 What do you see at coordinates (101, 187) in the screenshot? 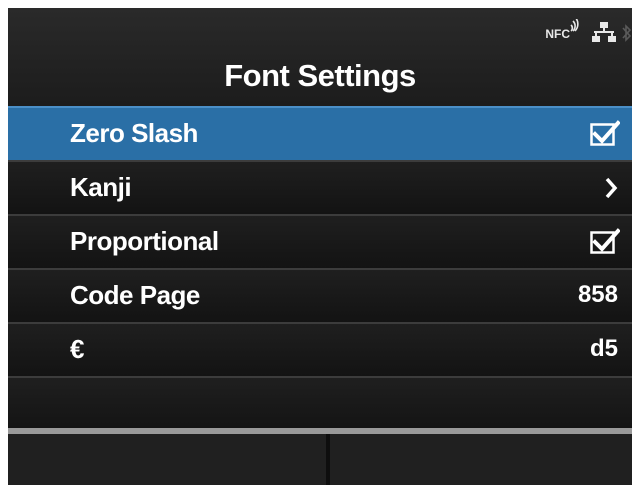
I see `menu-item-label: Kanji` at bounding box center [101, 187].